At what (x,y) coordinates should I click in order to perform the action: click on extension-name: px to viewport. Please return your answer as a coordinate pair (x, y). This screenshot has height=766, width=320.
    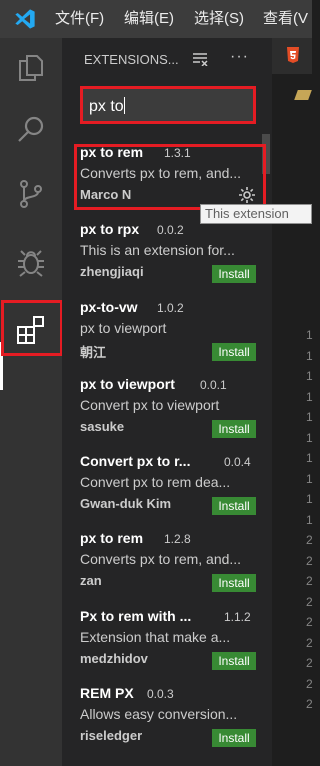
    Looking at the image, I should click on (127, 384).